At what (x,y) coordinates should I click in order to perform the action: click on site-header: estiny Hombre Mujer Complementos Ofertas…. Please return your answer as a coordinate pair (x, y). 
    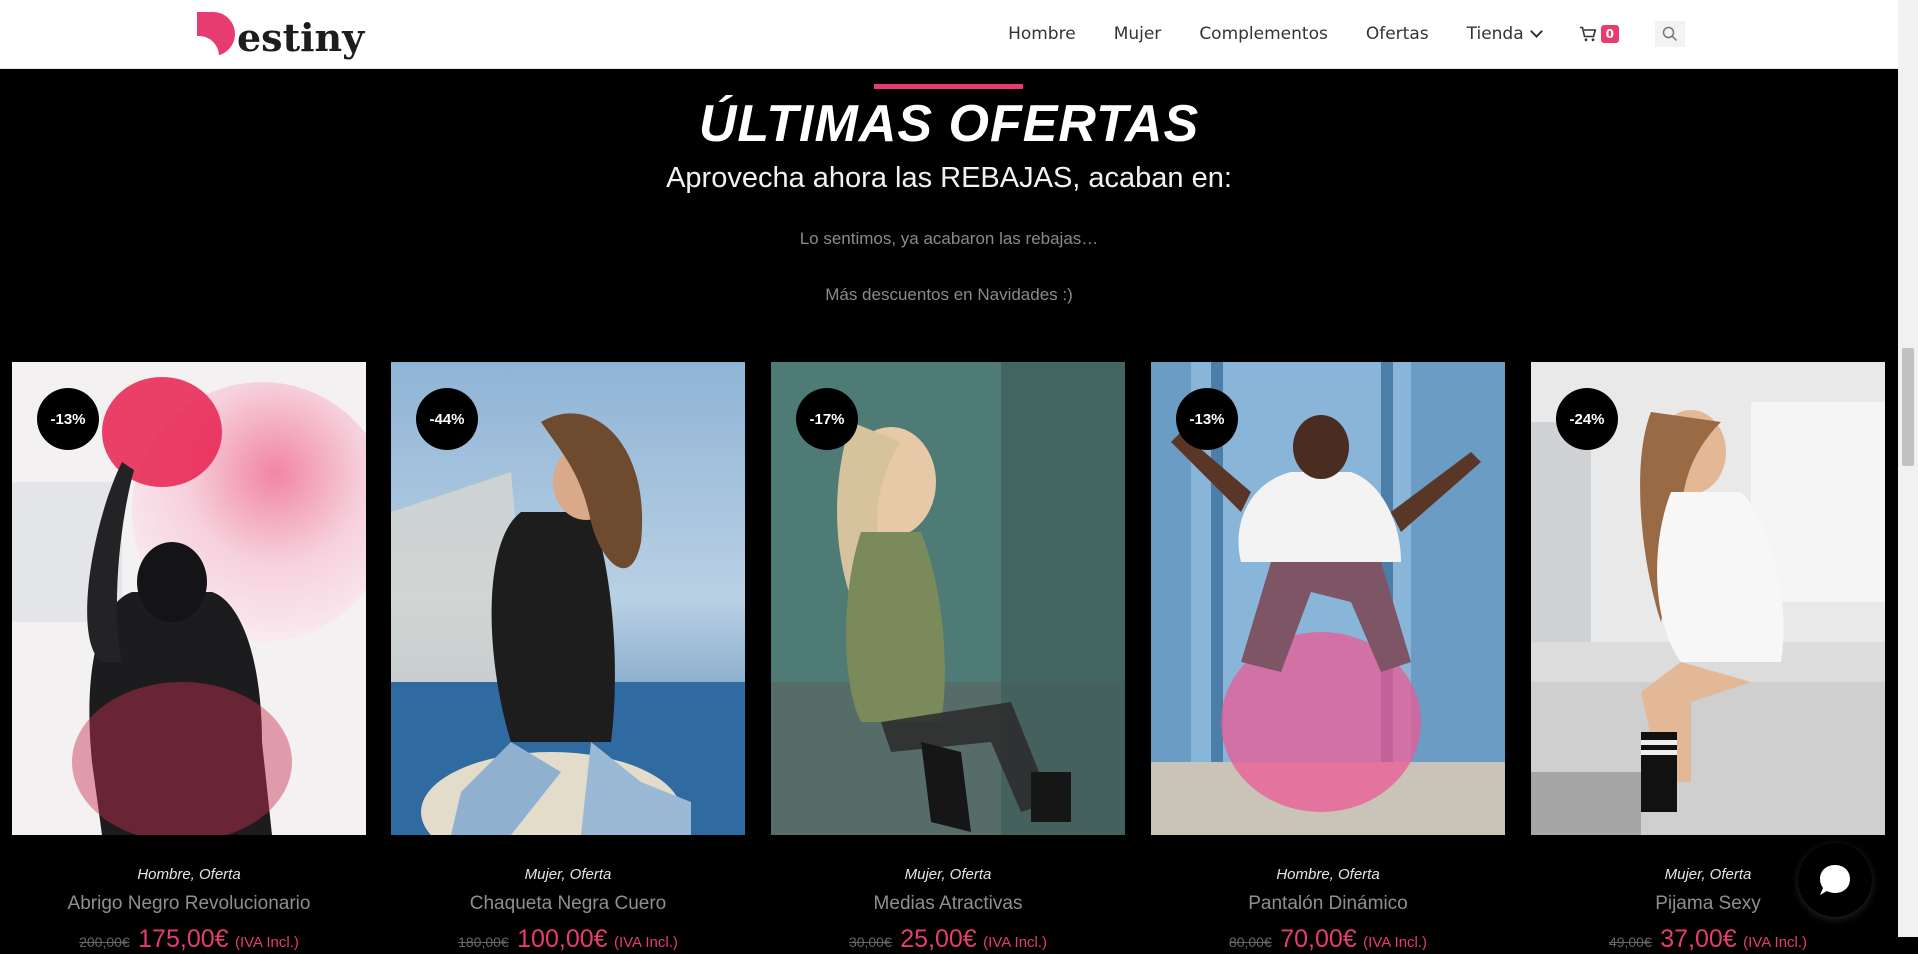
    Looking at the image, I should click on (949, 34).